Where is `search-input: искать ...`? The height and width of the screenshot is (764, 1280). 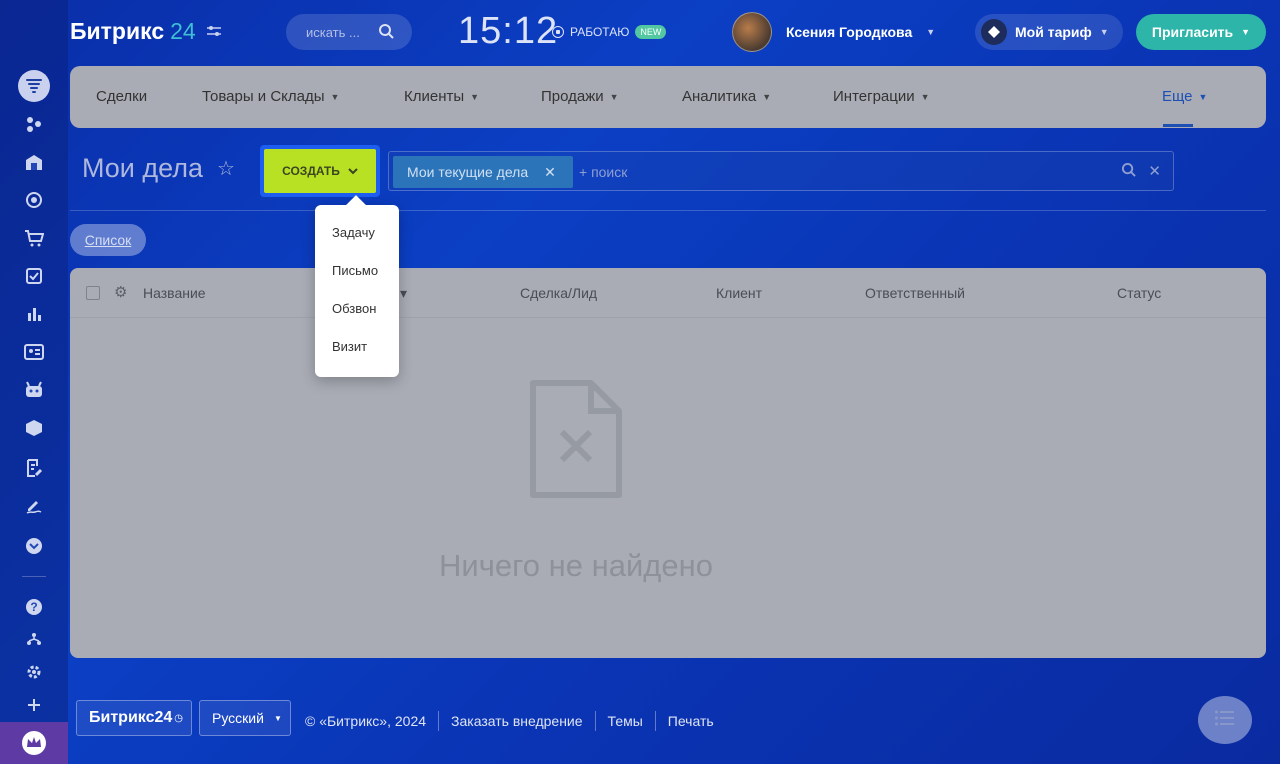
search-input: искать ... is located at coordinates (349, 32).